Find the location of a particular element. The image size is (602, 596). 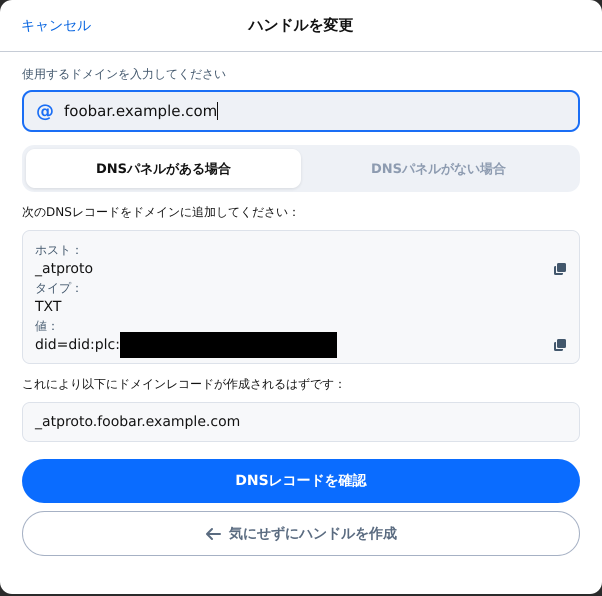

instruction-text: 次のDNSレコードをドメインに追加してください： is located at coordinates (161, 212).